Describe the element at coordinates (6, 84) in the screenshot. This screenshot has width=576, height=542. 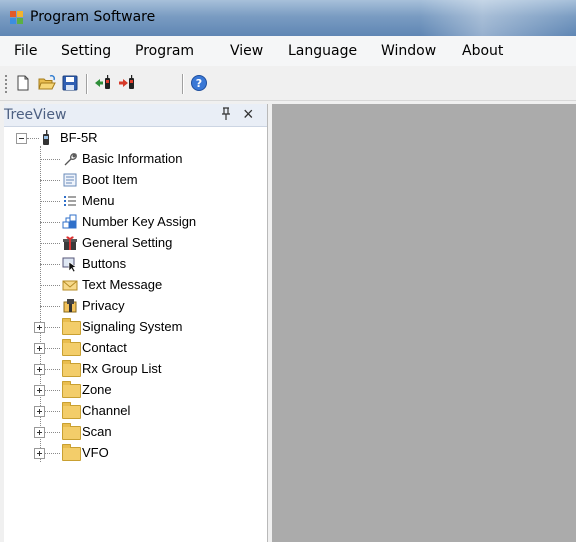
I see `toolbar-grip` at that location.